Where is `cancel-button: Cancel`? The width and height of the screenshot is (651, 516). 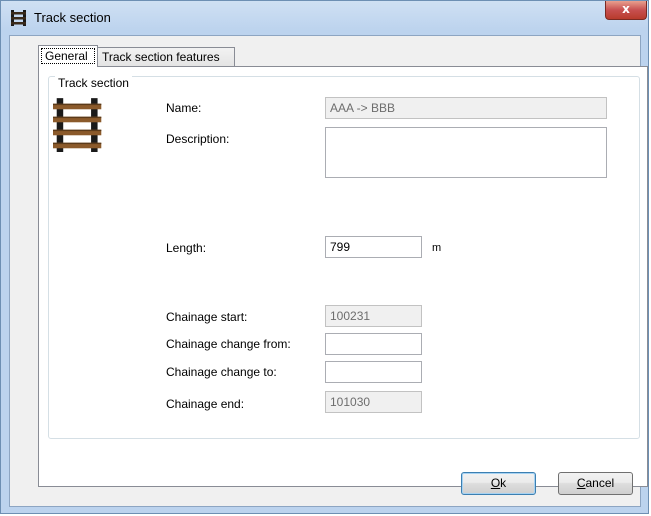 cancel-button: Cancel is located at coordinates (595, 483).